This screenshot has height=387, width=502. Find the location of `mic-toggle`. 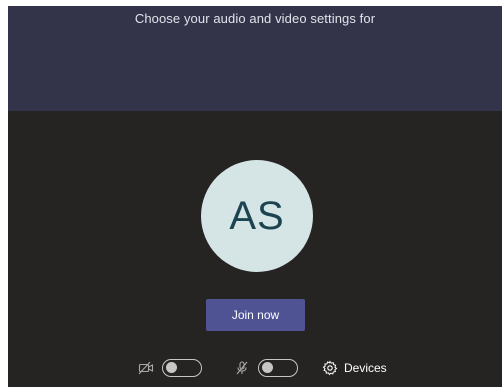

mic-toggle is located at coordinates (278, 368).